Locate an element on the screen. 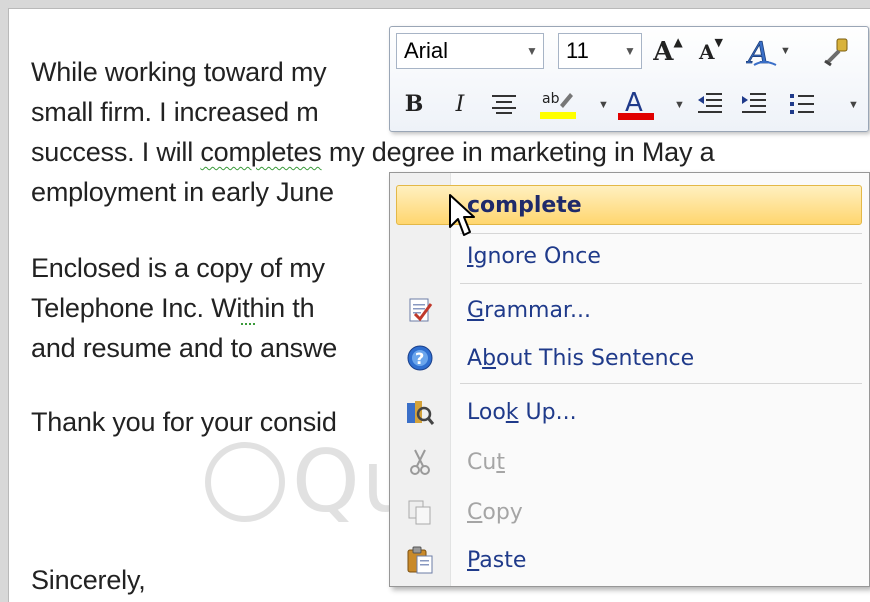  doc-line-9: Sincerely, is located at coordinates (88, 580).